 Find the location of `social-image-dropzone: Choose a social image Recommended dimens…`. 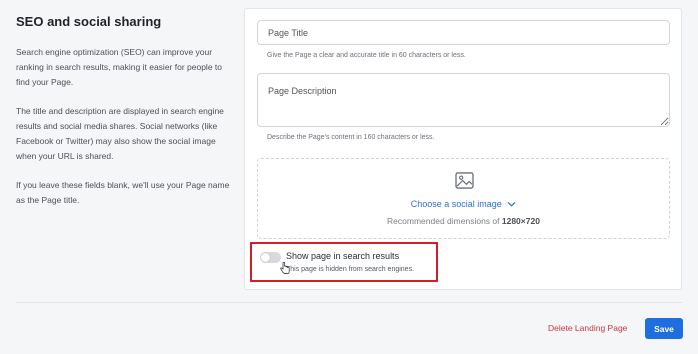

social-image-dropzone: Choose a social image Recommended dimens… is located at coordinates (463, 198).